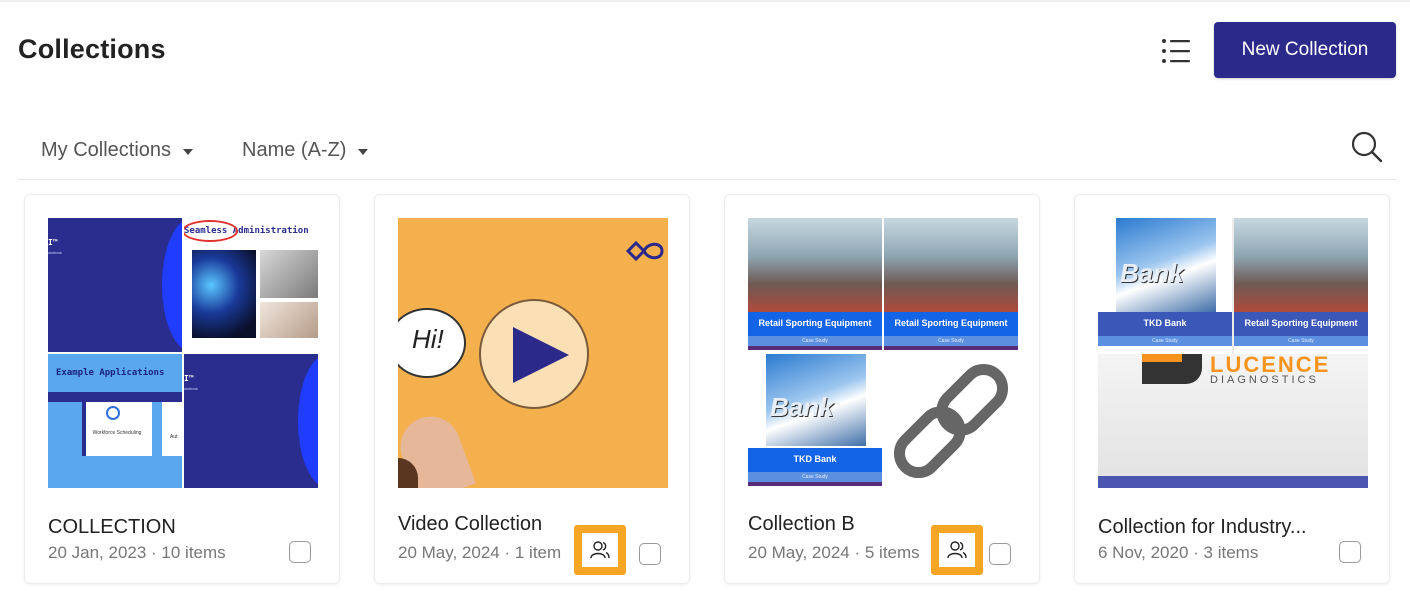  I want to click on collection-meta: 20 May, 2024 · 5 items, so click(834, 552).